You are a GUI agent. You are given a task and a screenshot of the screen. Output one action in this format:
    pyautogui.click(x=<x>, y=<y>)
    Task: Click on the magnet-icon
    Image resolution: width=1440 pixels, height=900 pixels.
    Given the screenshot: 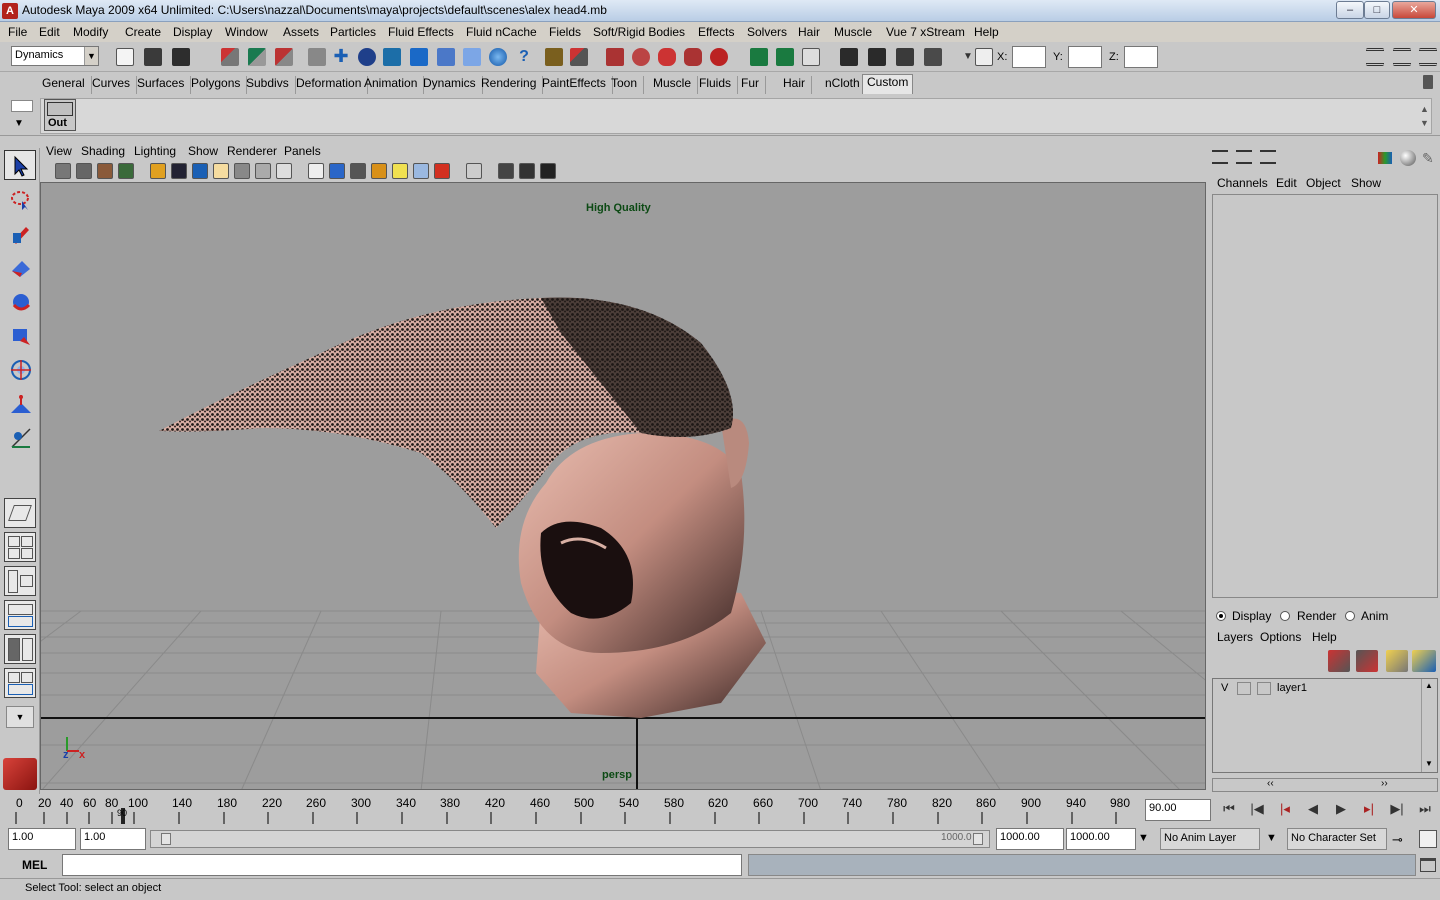 What is the action you would take?
    pyautogui.click(x=579, y=57)
    